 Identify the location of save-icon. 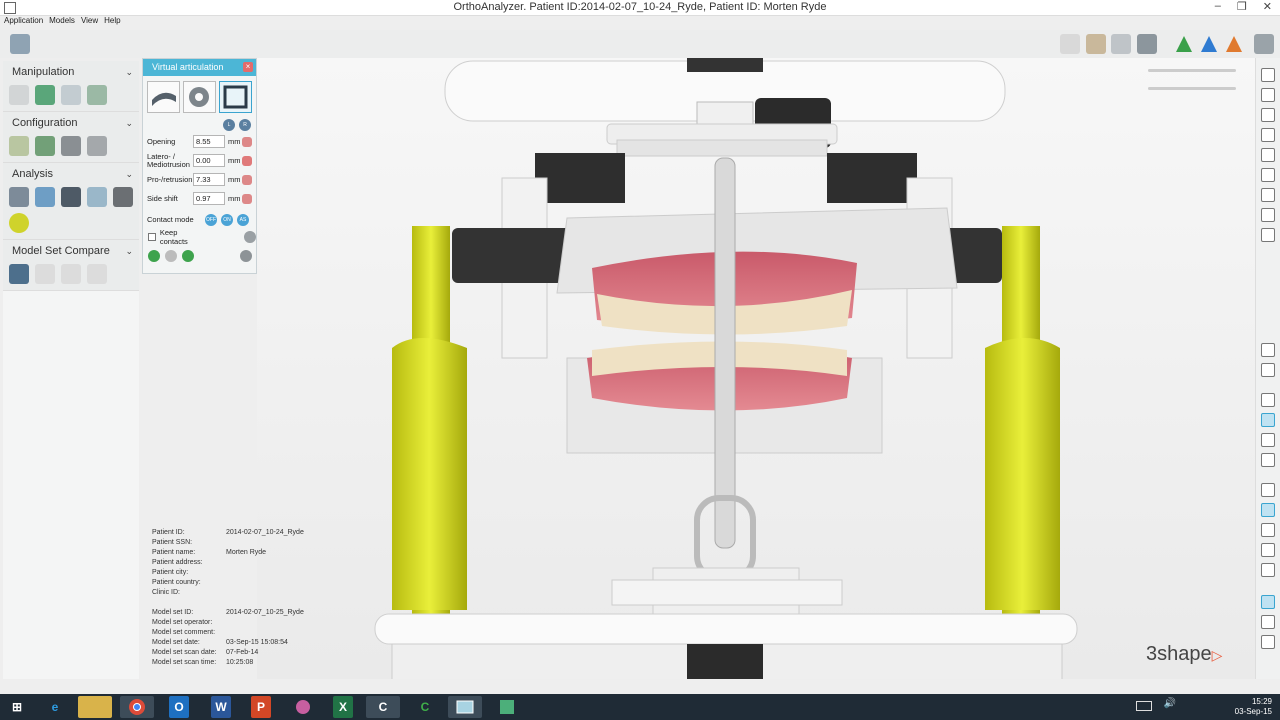
(20, 44).